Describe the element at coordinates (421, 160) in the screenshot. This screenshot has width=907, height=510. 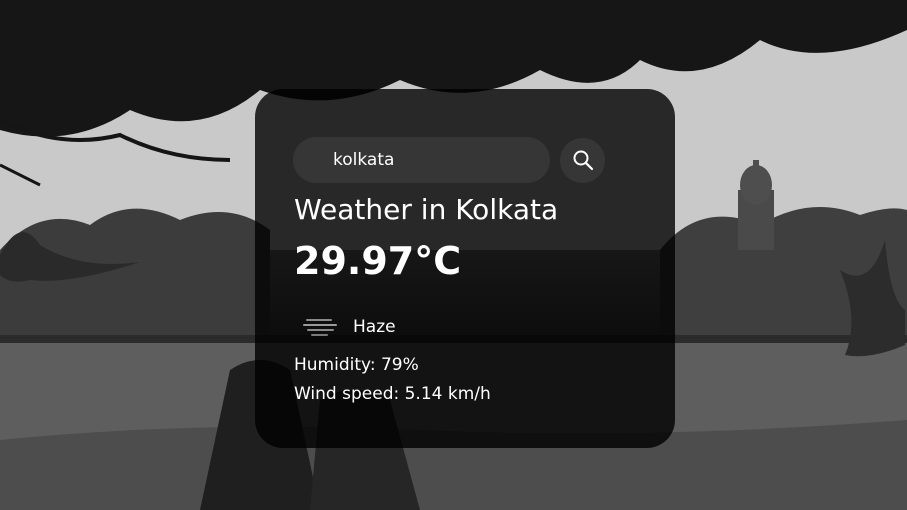
I see `search-input` at that location.